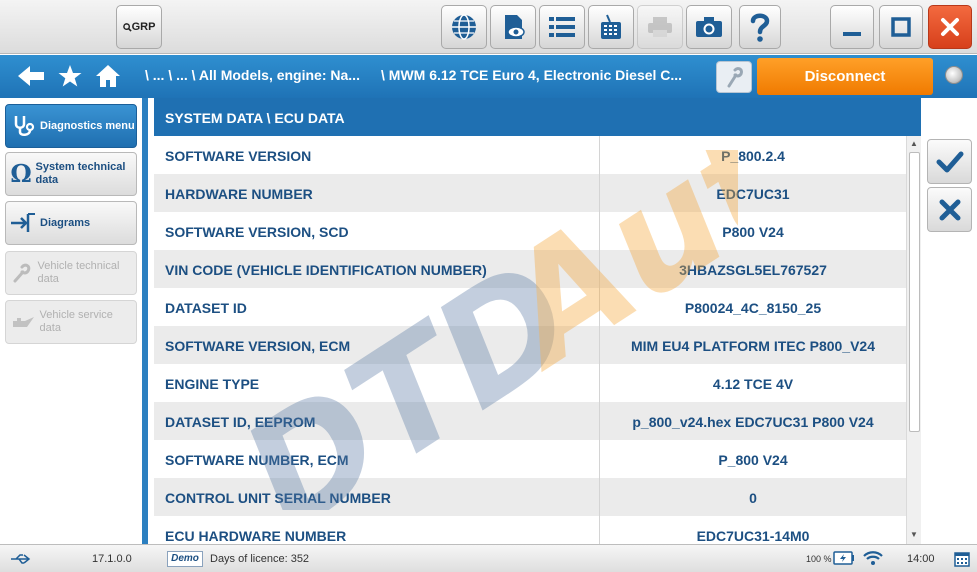 The height and width of the screenshot is (572, 977). I want to click on print-button, so click(660, 27).